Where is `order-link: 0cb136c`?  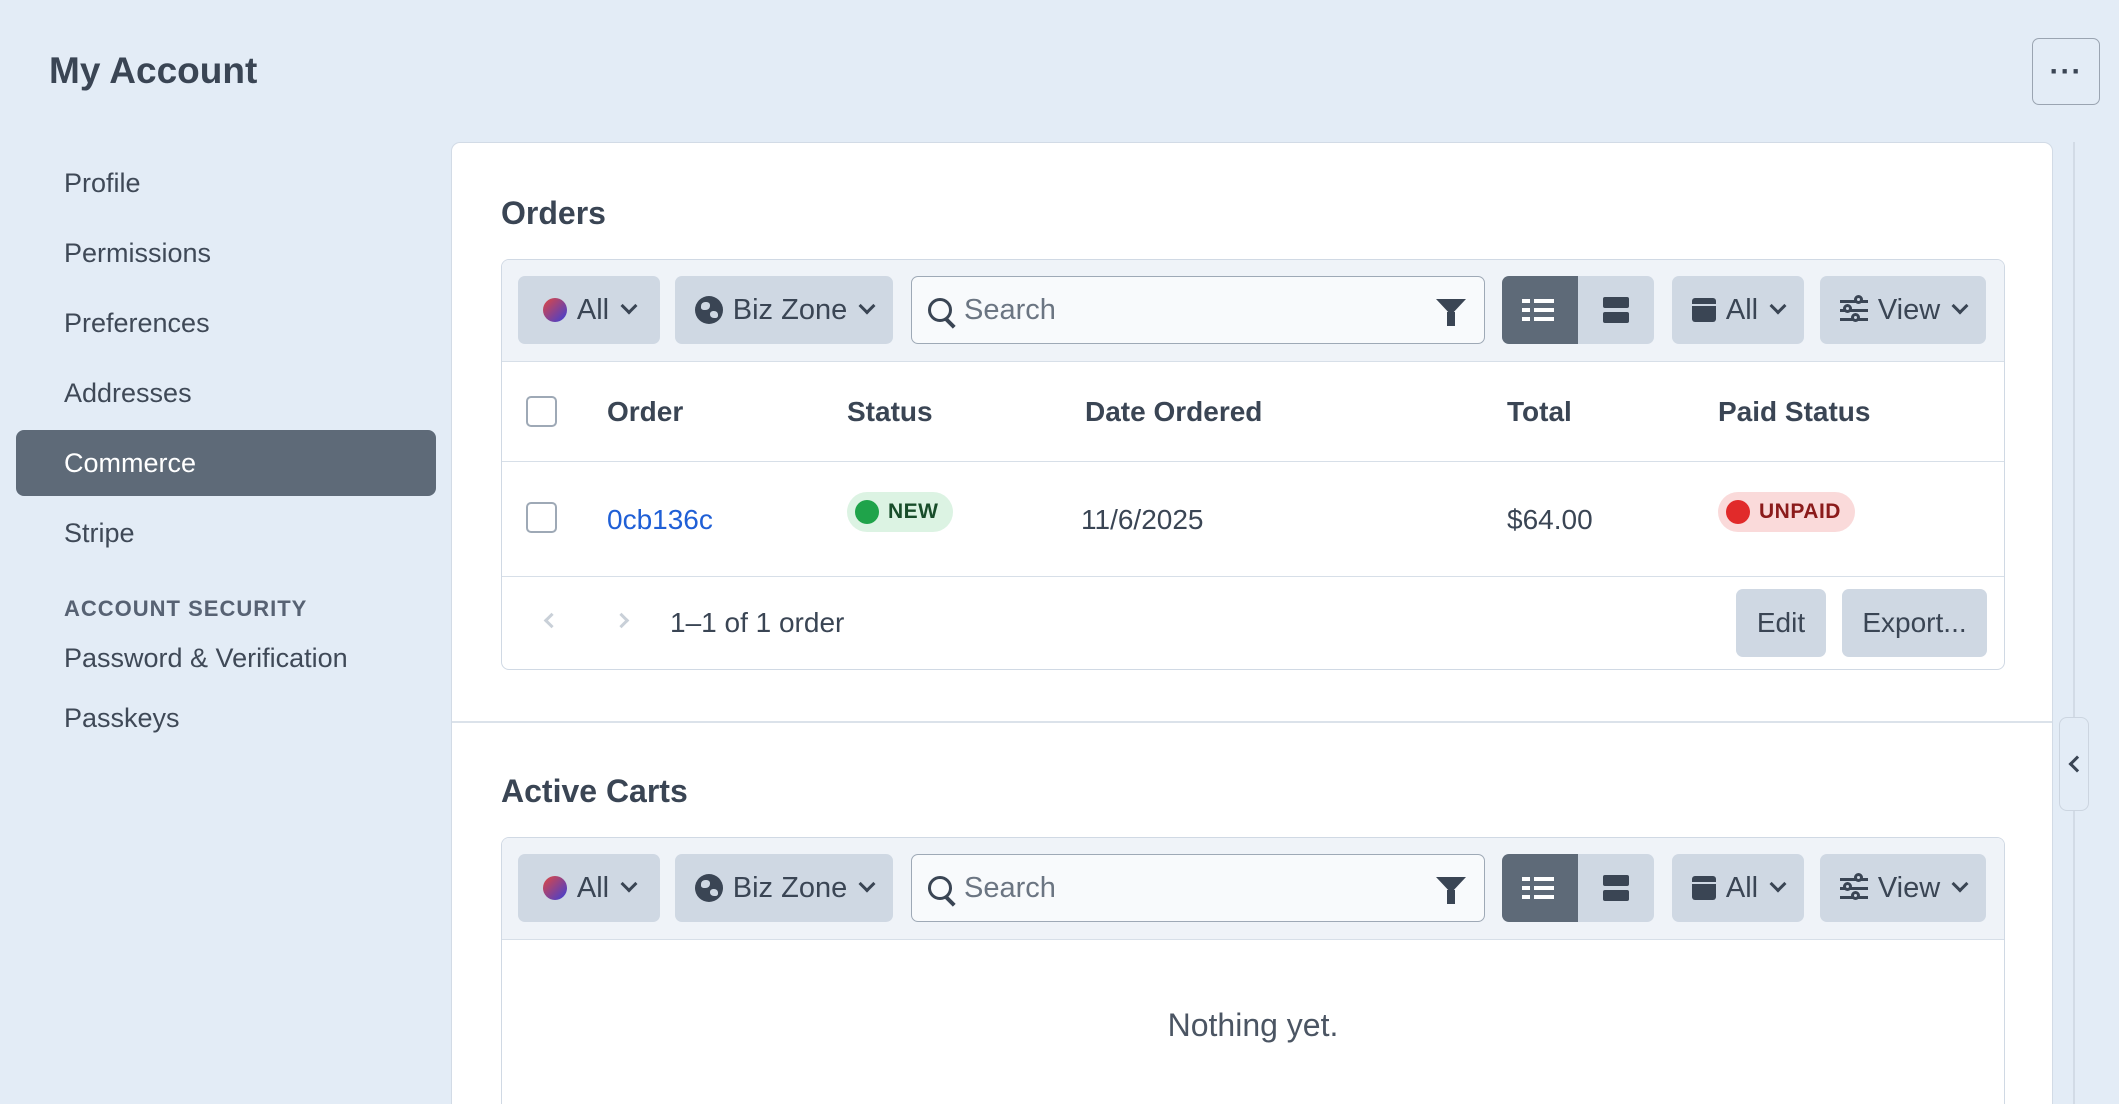
order-link: 0cb136c is located at coordinates (660, 519).